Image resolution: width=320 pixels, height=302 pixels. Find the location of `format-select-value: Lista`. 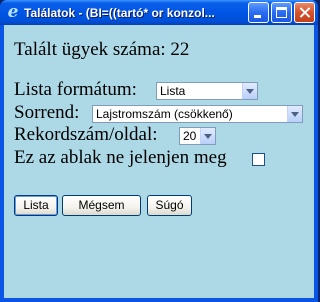

format-select-value: Lista is located at coordinates (173, 91).